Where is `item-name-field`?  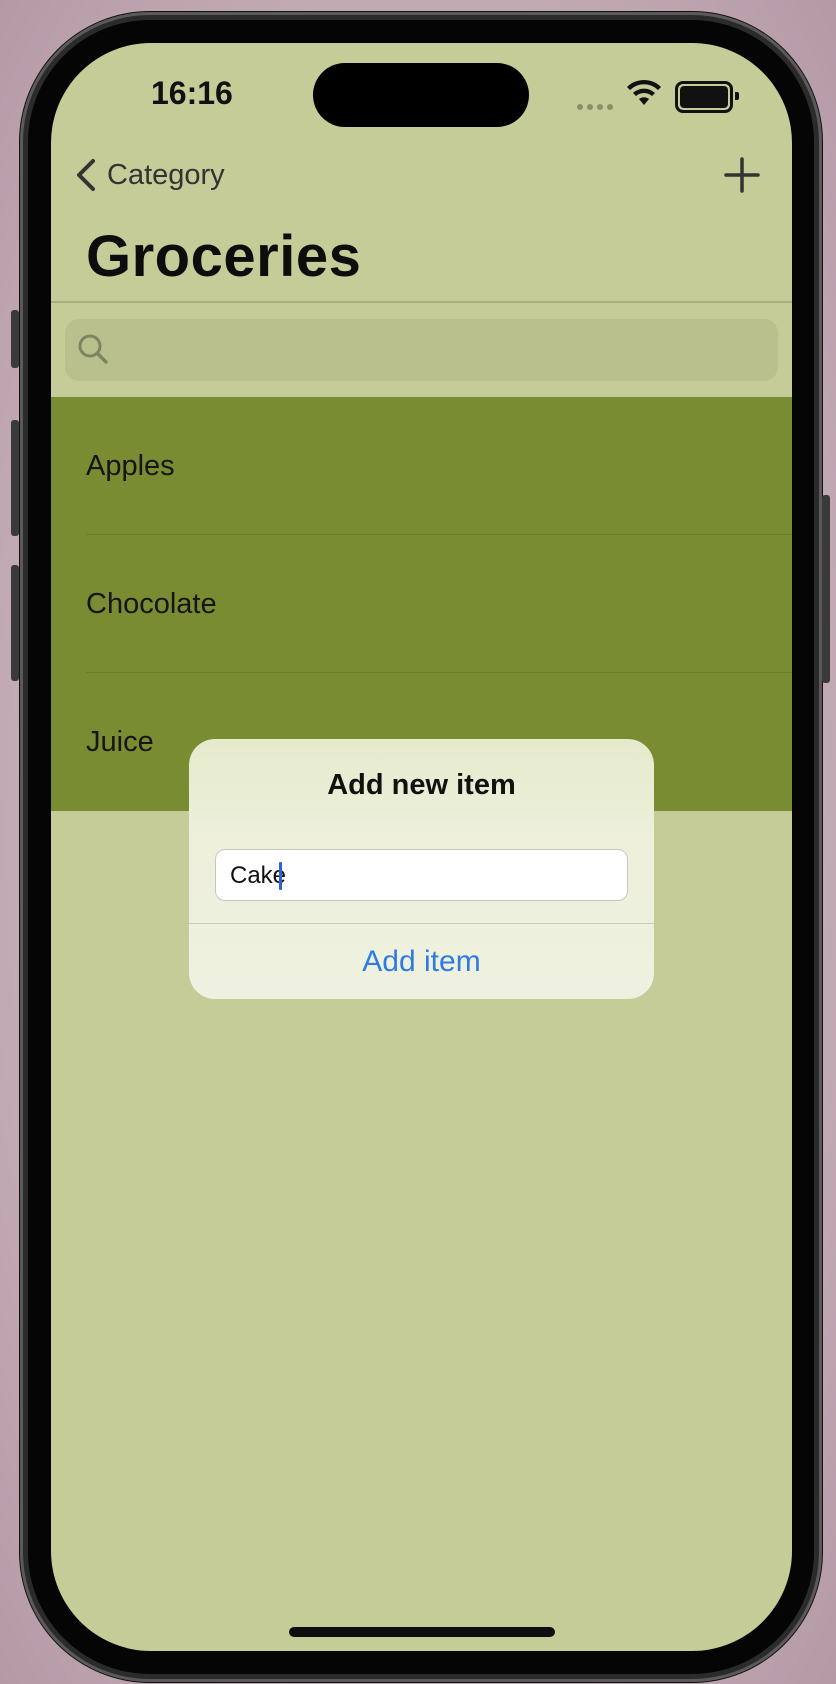
item-name-field is located at coordinates (421, 875).